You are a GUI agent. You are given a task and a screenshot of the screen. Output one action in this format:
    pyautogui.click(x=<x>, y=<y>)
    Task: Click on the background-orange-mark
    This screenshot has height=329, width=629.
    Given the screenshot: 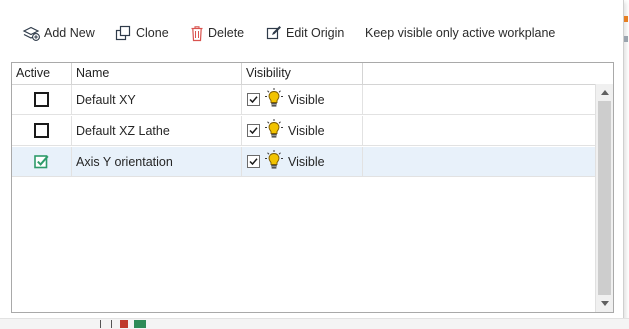 What is the action you would take?
    pyautogui.click(x=626, y=19)
    